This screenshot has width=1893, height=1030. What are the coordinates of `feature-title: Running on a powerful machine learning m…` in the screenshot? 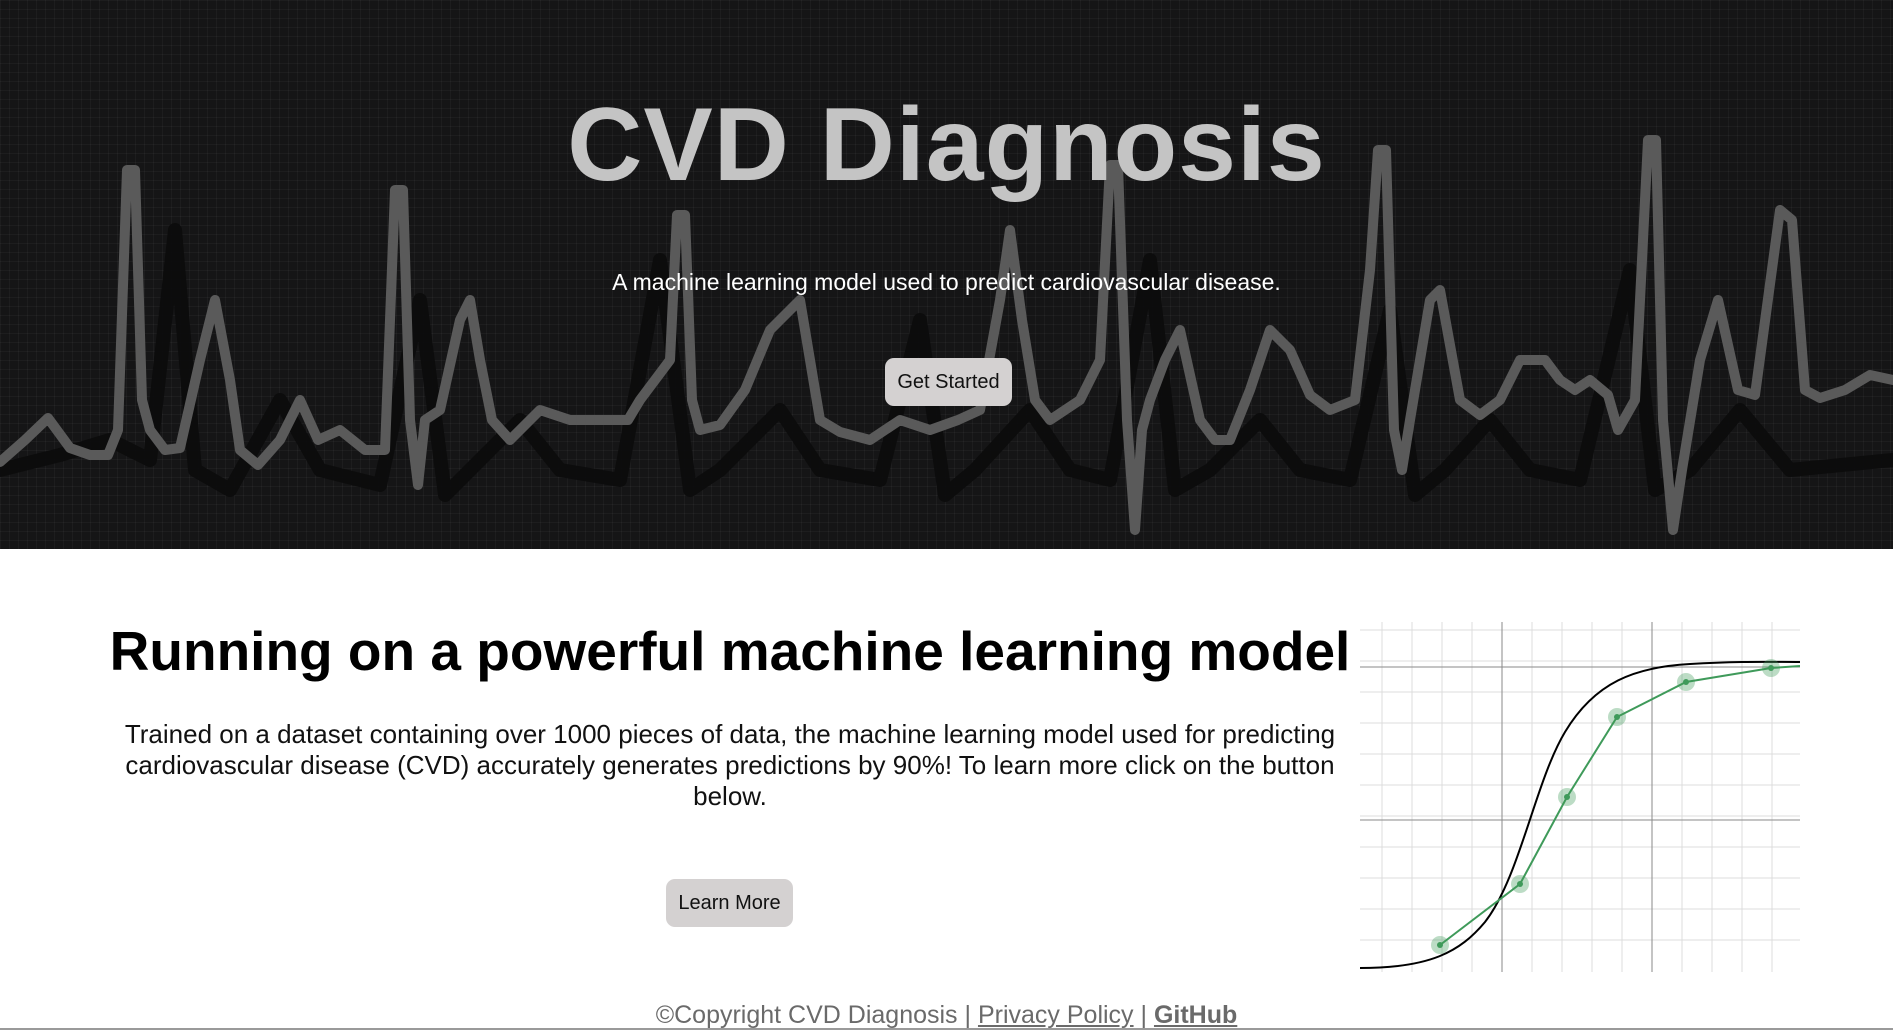 It's located at (730, 651).